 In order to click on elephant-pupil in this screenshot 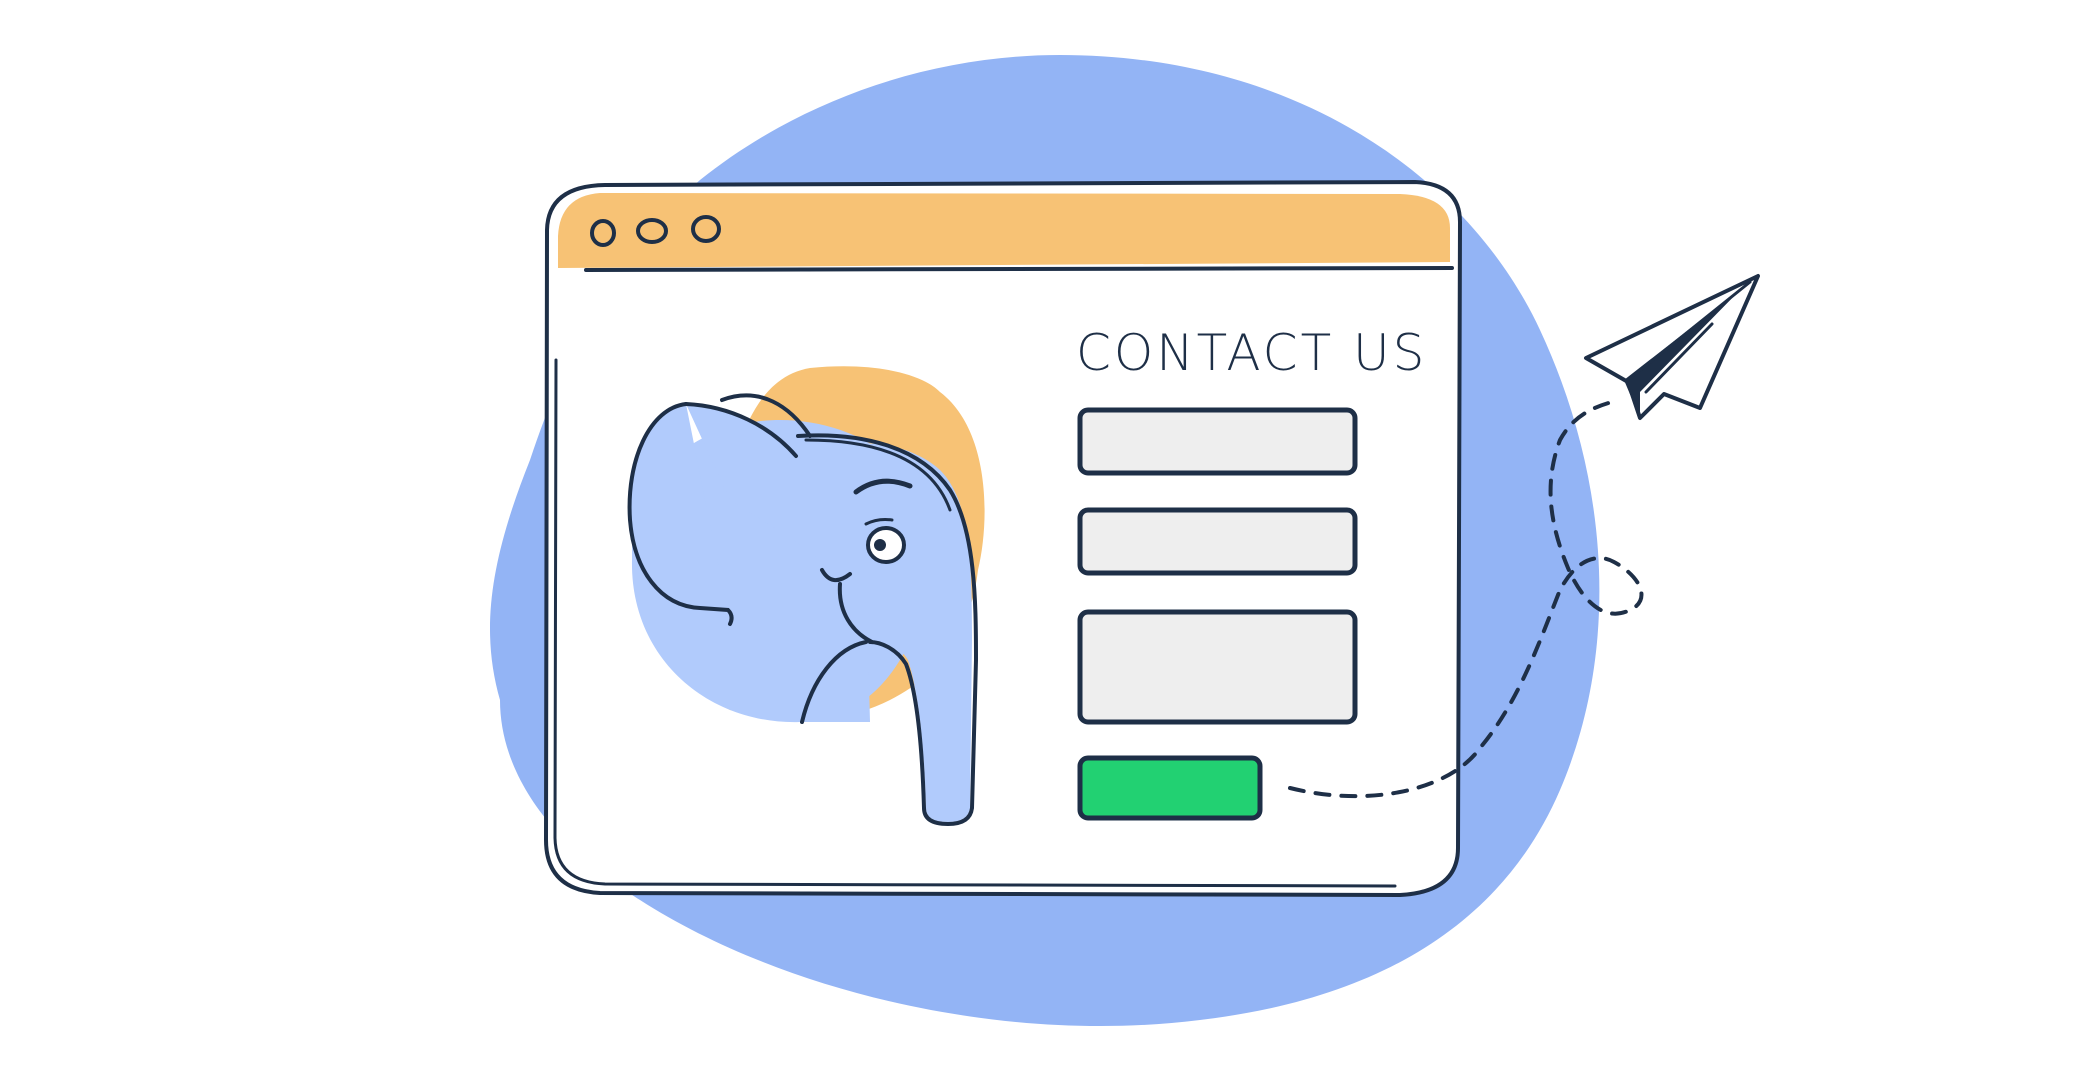, I will do `click(880, 545)`.